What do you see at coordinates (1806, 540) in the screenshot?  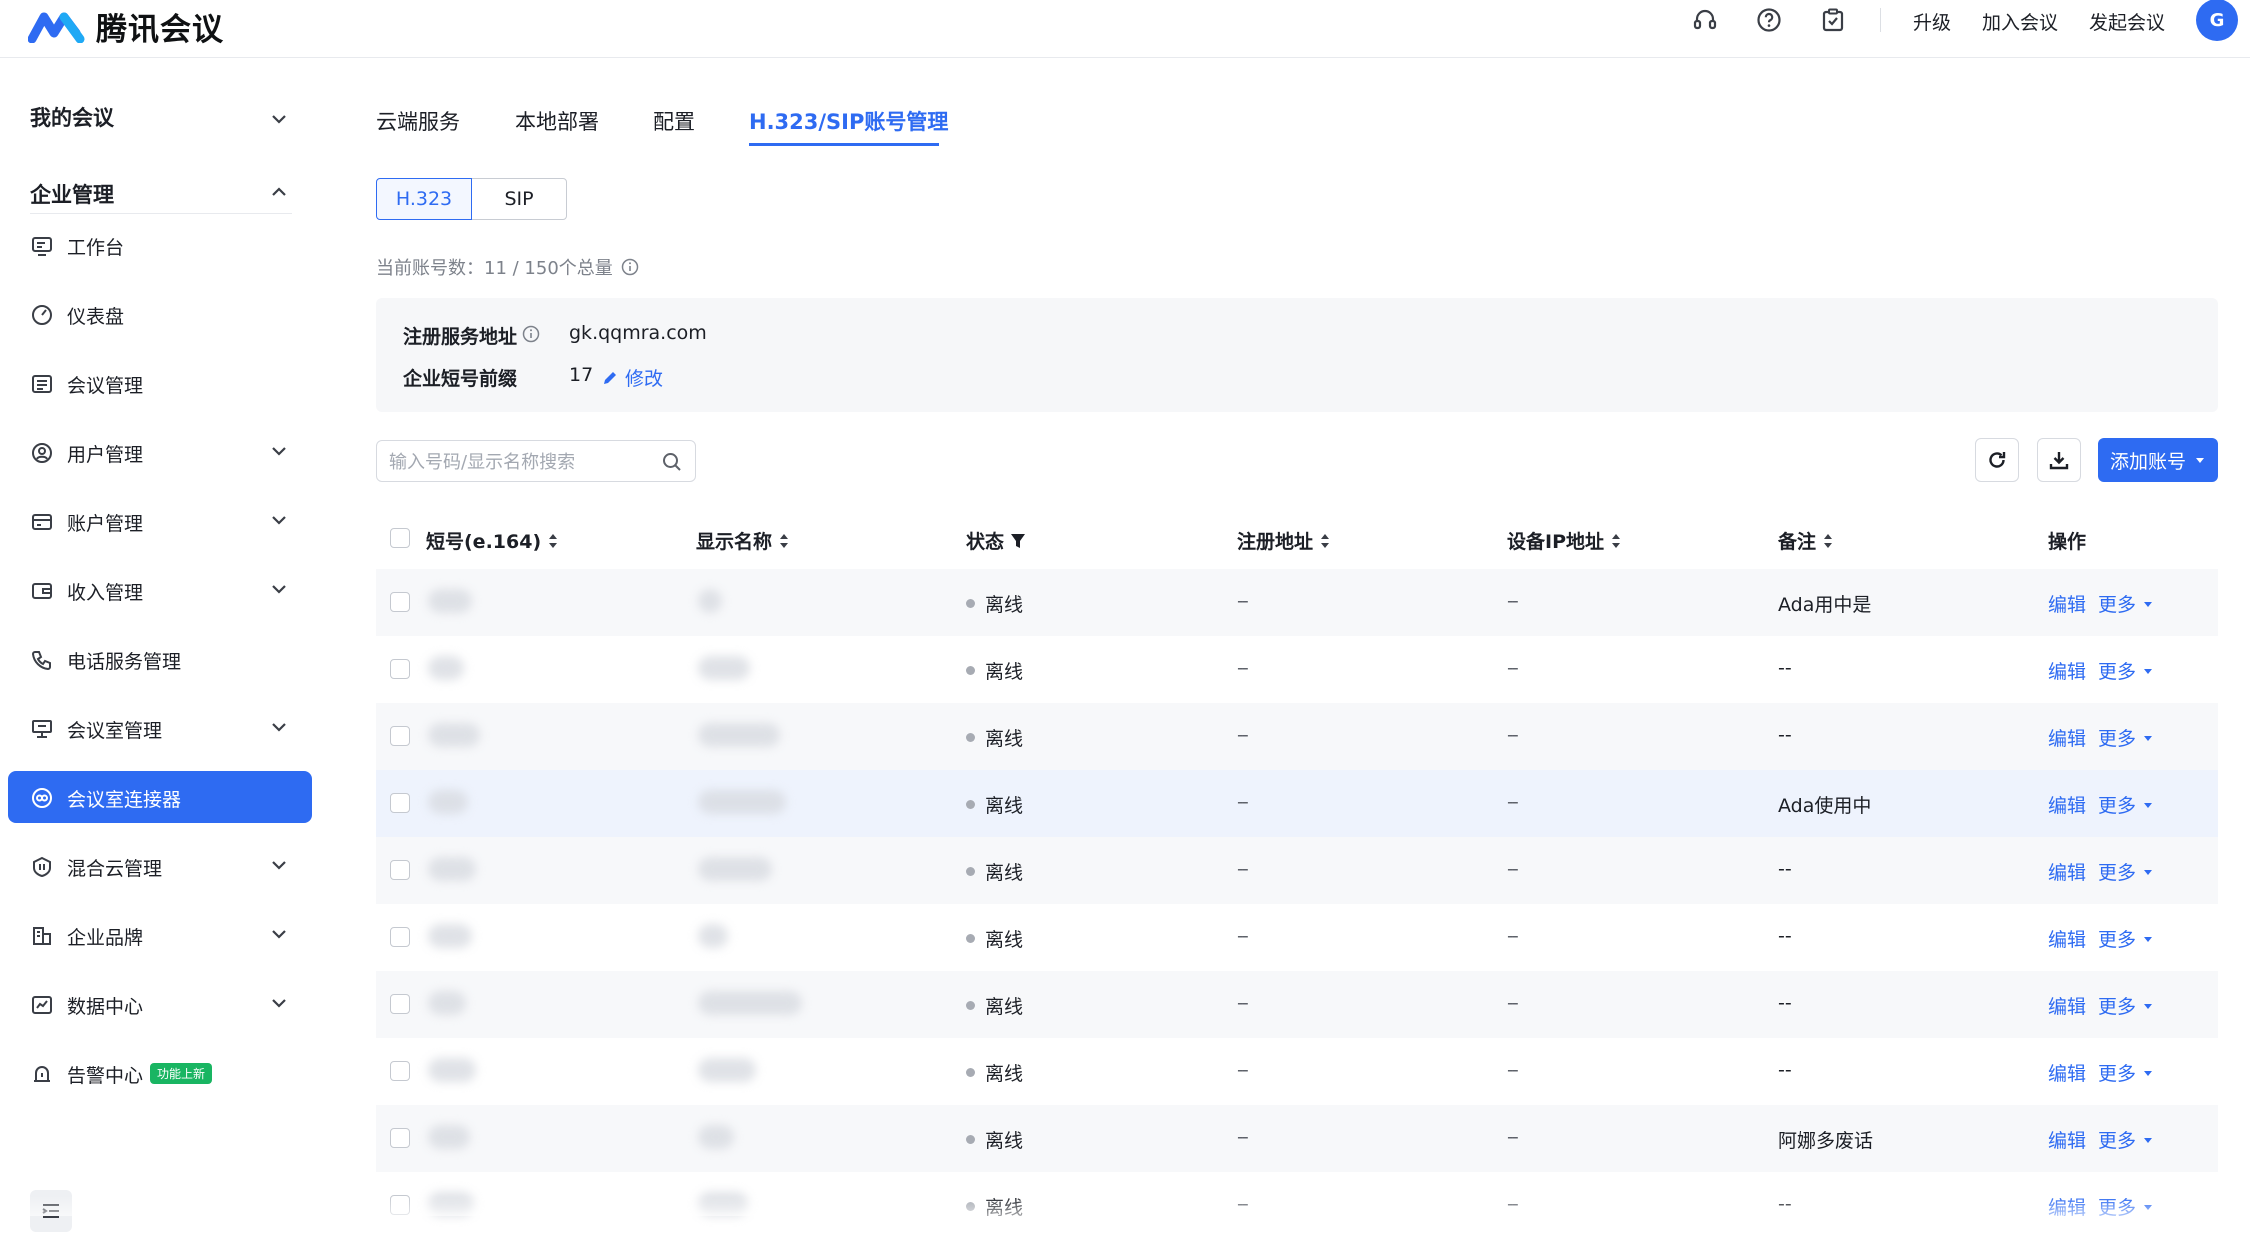 I see `col-note: 备注` at bounding box center [1806, 540].